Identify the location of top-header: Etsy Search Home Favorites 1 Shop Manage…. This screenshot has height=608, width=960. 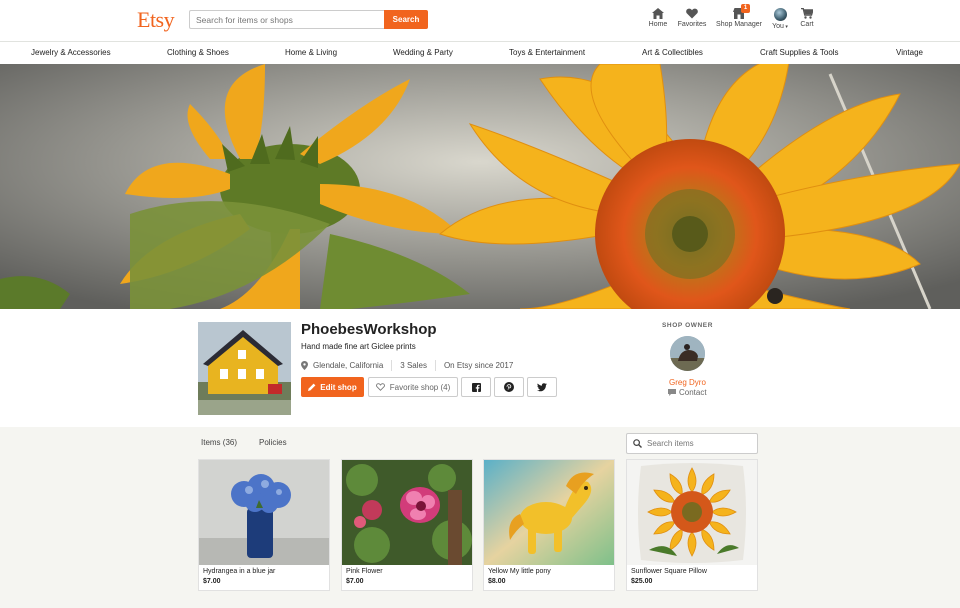
(480, 21).